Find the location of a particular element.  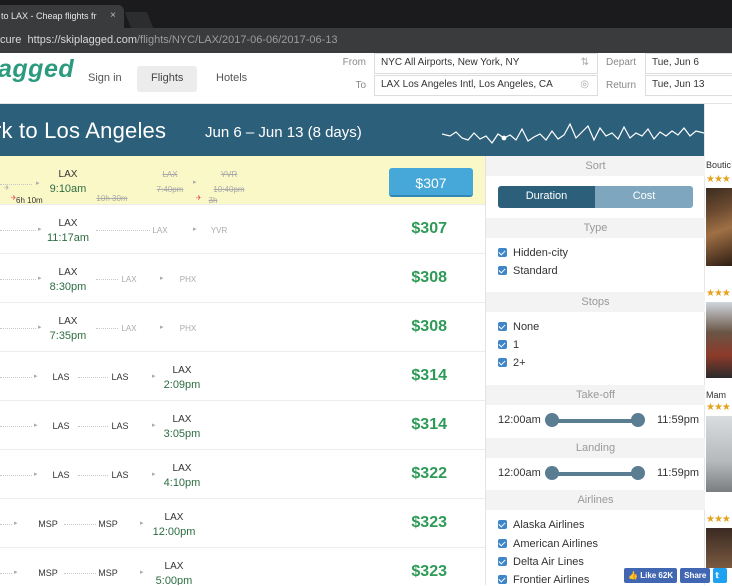

arrival-time: 2:09pm is located at coordinates (182, 385).